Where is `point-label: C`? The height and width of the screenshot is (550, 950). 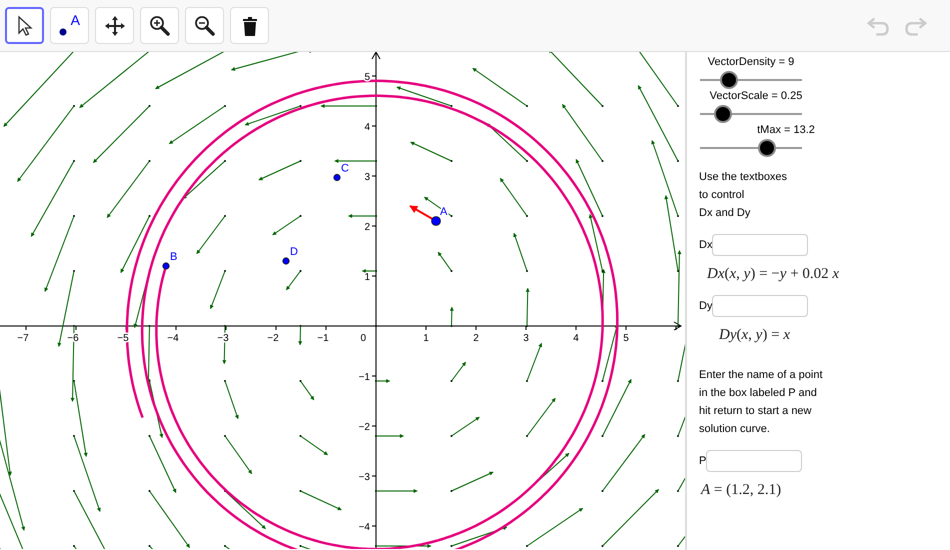 point-label: C is located at coordinates (345, 168).